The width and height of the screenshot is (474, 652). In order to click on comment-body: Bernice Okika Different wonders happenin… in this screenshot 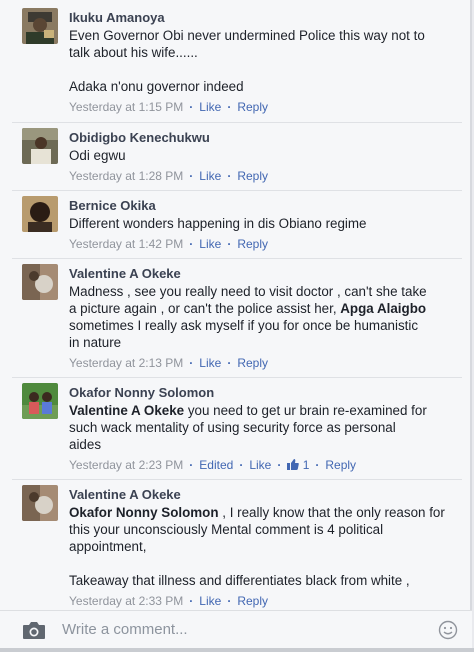, I will do `click(264, 225)`.